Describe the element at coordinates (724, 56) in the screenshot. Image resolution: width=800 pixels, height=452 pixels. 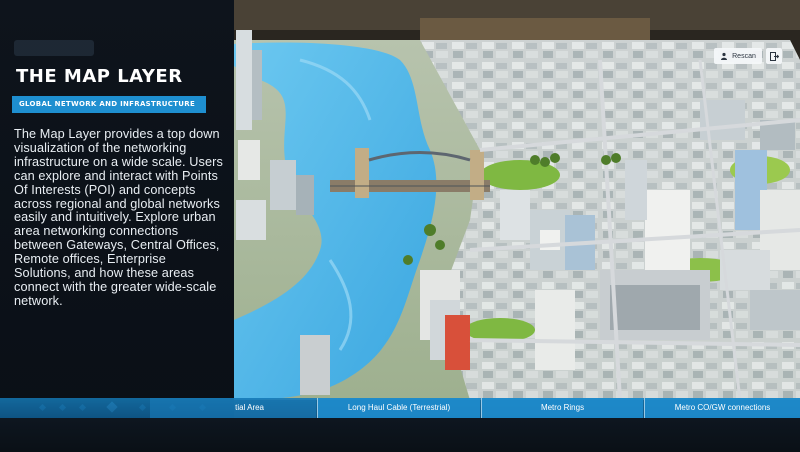
I see `person-scan-icon` at that location.